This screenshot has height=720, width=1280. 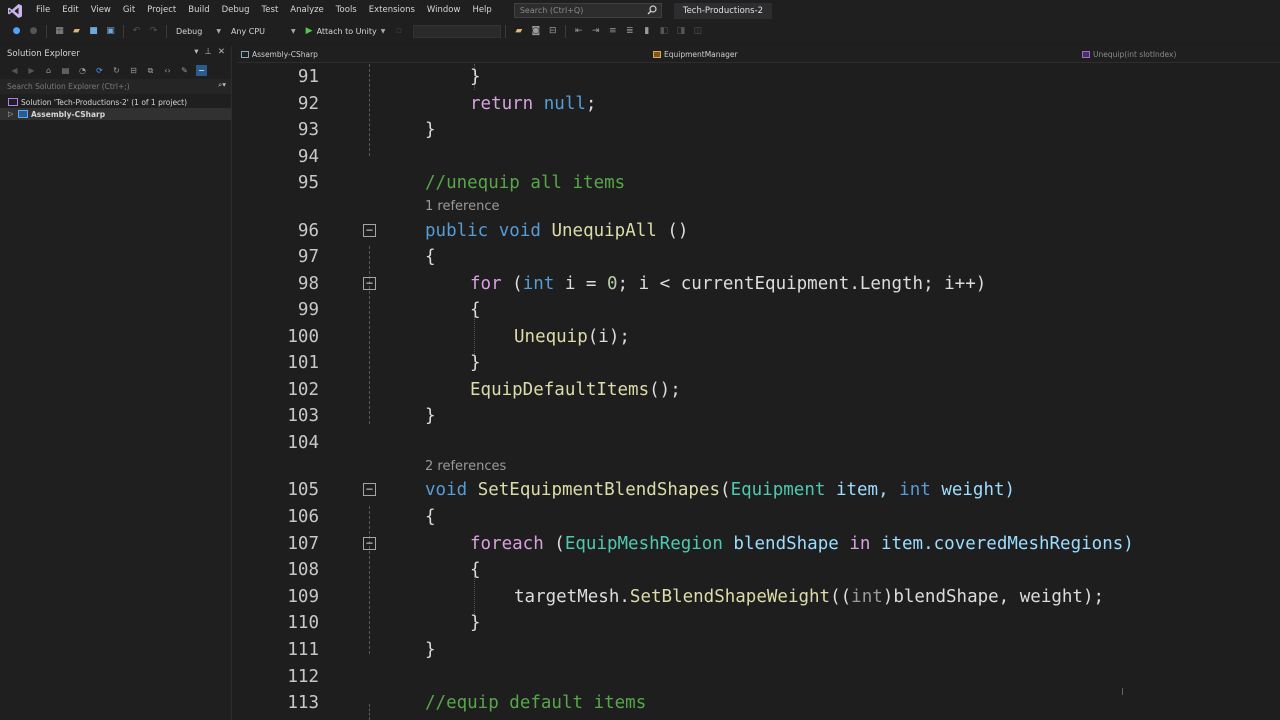 I want to click on forward-icon: ▶, so click(x=31, y=70).